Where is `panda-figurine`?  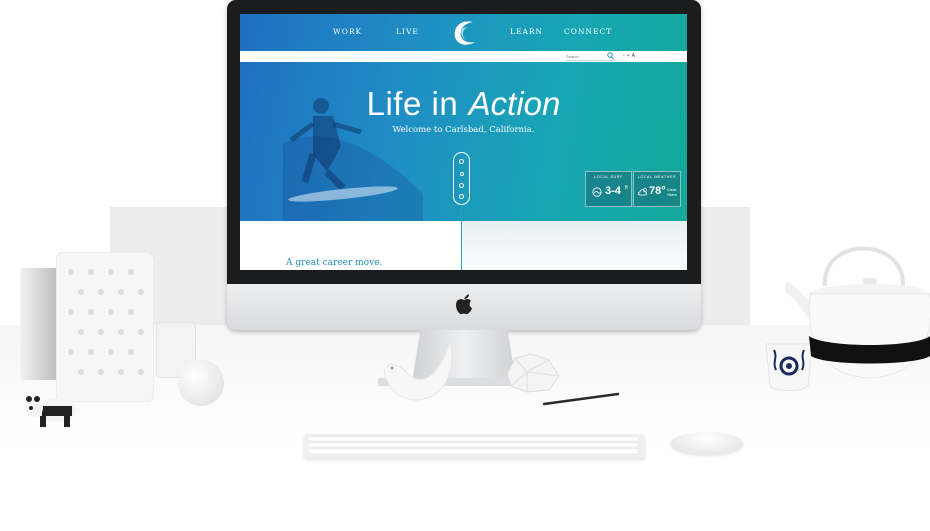
panda-figurine is located at coordinates (52, 410).